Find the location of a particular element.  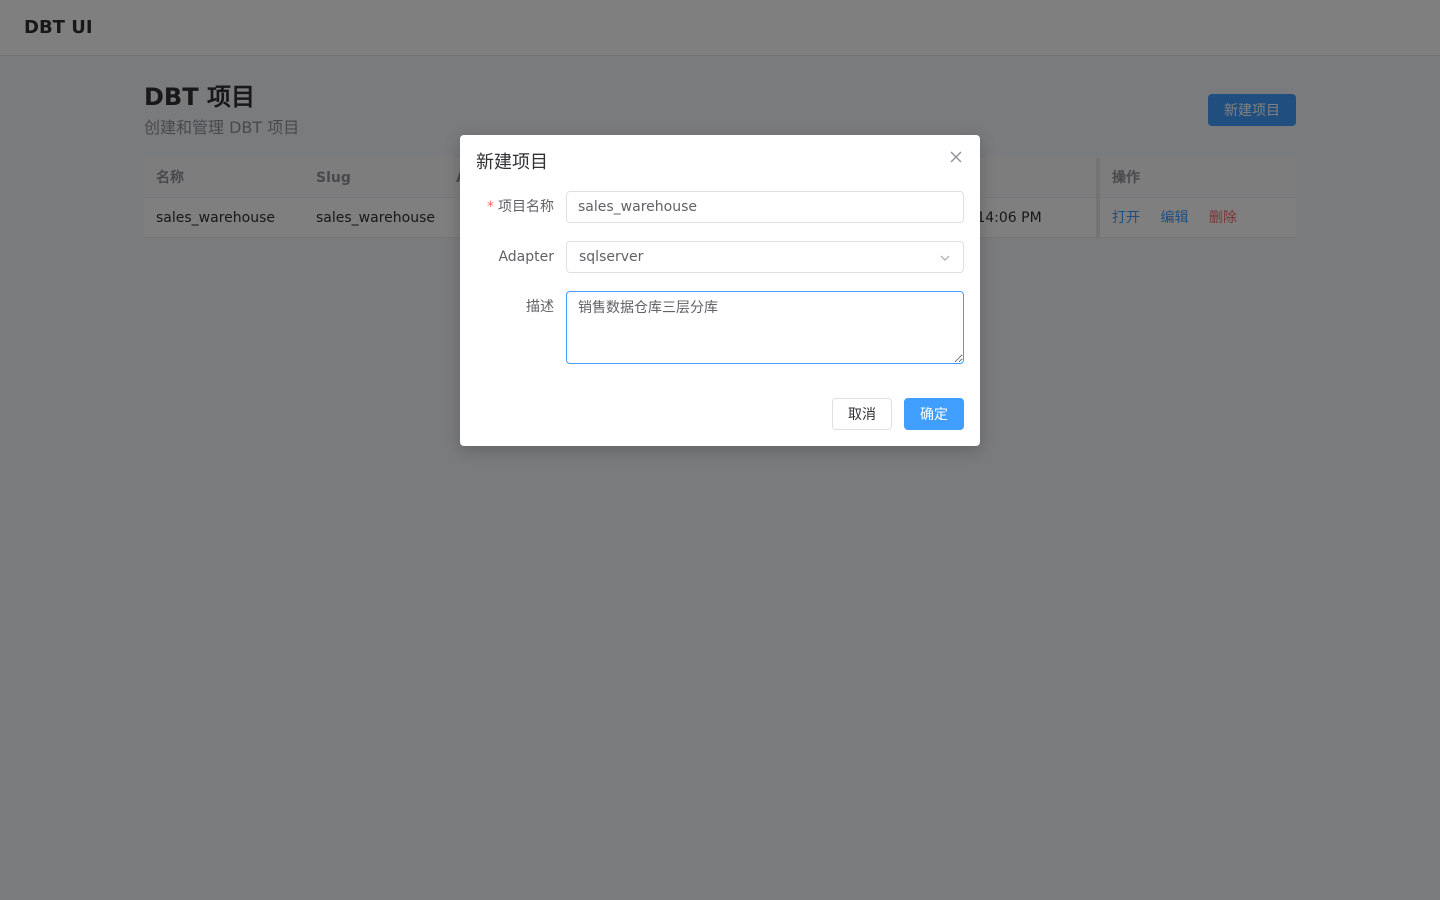

project-name-label: * 项目名称 is located at coordinates (515, 207).